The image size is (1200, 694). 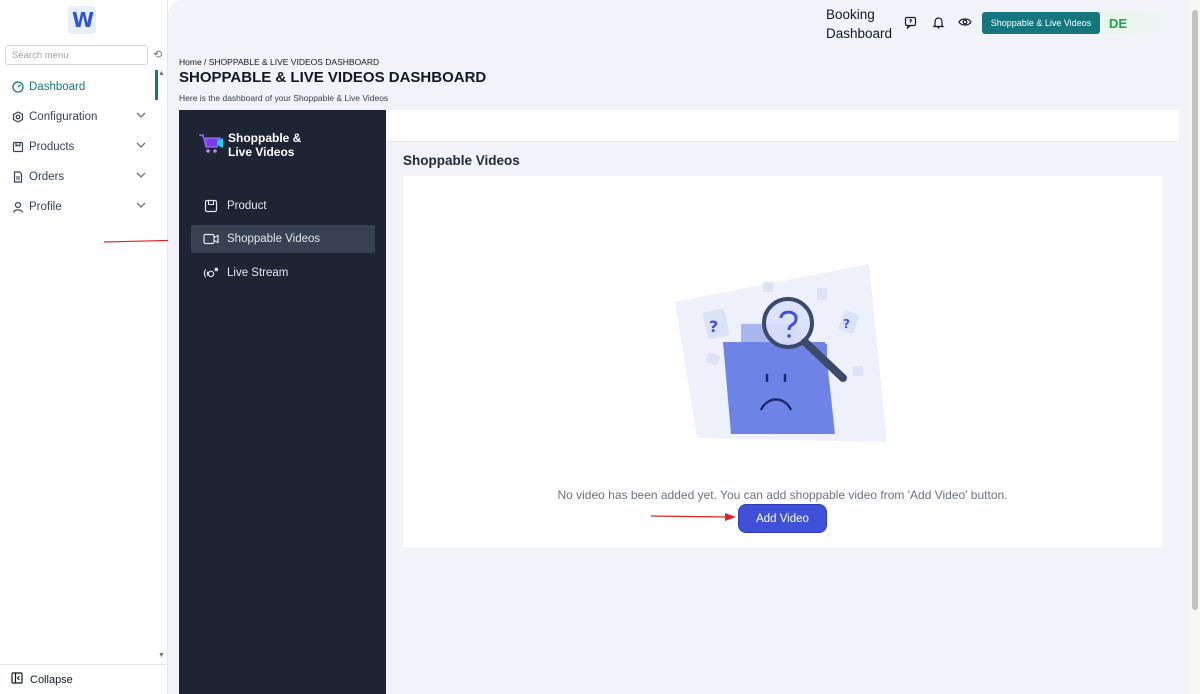 What do you see at coordinates (157, 54) in the screenshot?
I see `refresh-icon: ⟲` at bounding box center [157, 54].